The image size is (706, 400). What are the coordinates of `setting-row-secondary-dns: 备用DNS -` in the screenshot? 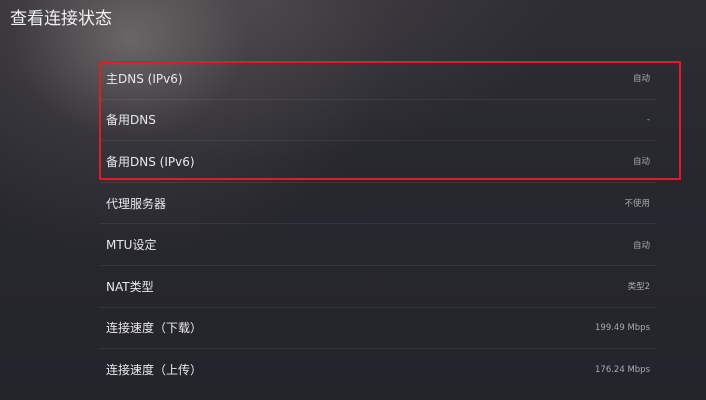 It's located at (378, 121).